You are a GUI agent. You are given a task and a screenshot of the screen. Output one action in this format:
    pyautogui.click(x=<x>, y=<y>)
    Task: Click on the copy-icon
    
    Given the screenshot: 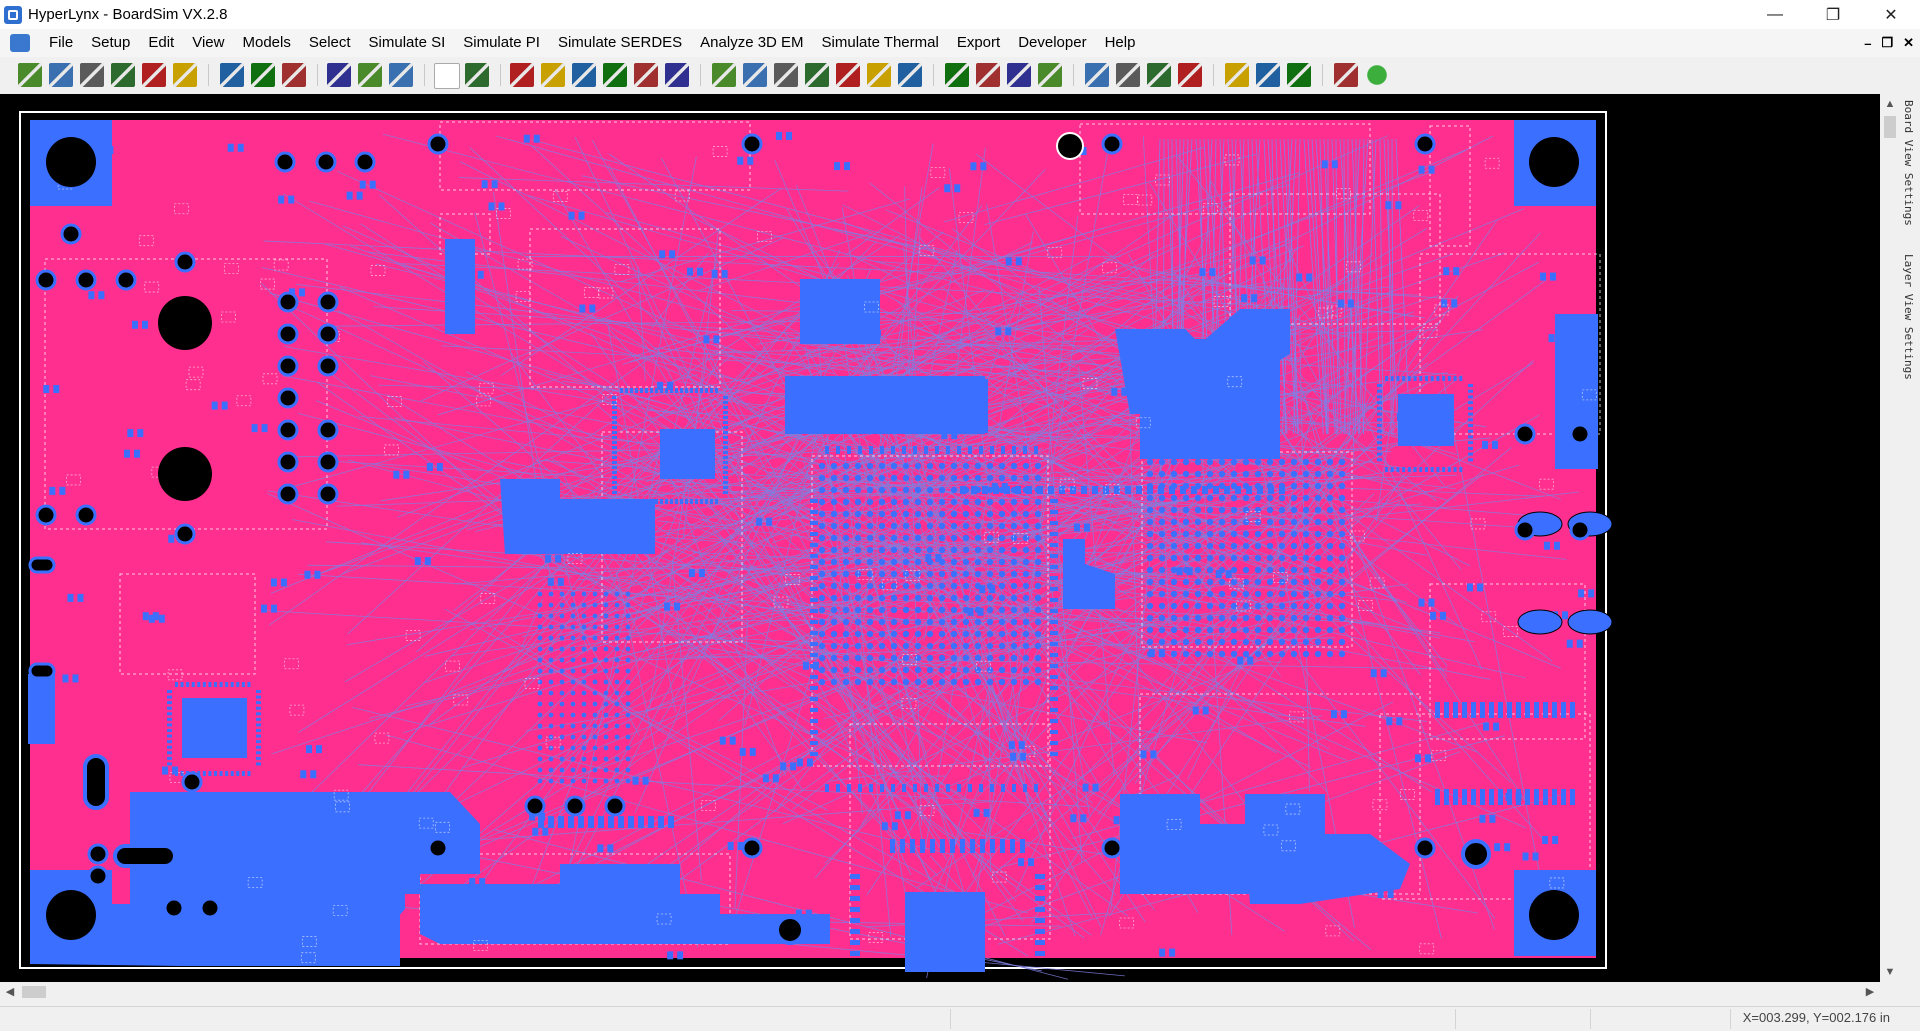 What is the action you would take?
    pyautogui.click(x=154, y=75)
    